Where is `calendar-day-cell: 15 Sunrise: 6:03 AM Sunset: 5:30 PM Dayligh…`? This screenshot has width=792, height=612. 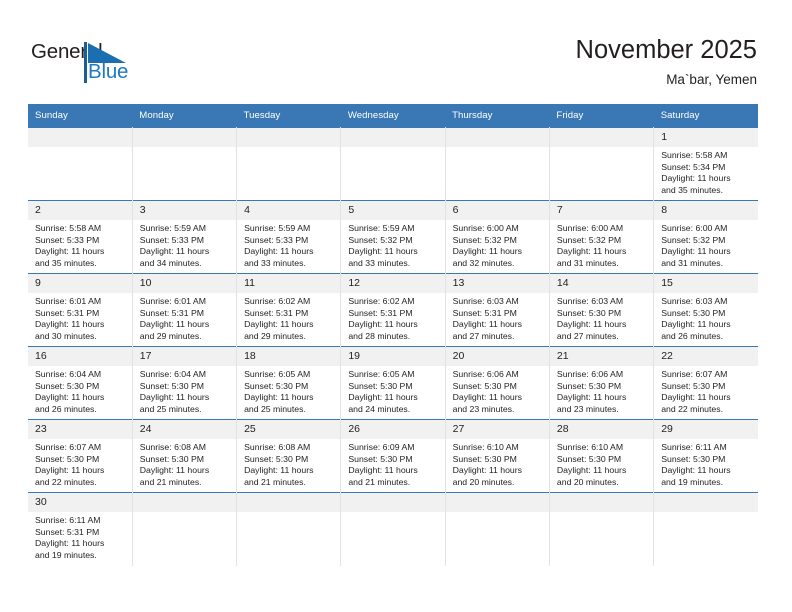
calendar-day-cell: 15 Sunrise: 6:03 AM Sunset: 5:30 PM Dayligh… is located at coordinates (705, 310).